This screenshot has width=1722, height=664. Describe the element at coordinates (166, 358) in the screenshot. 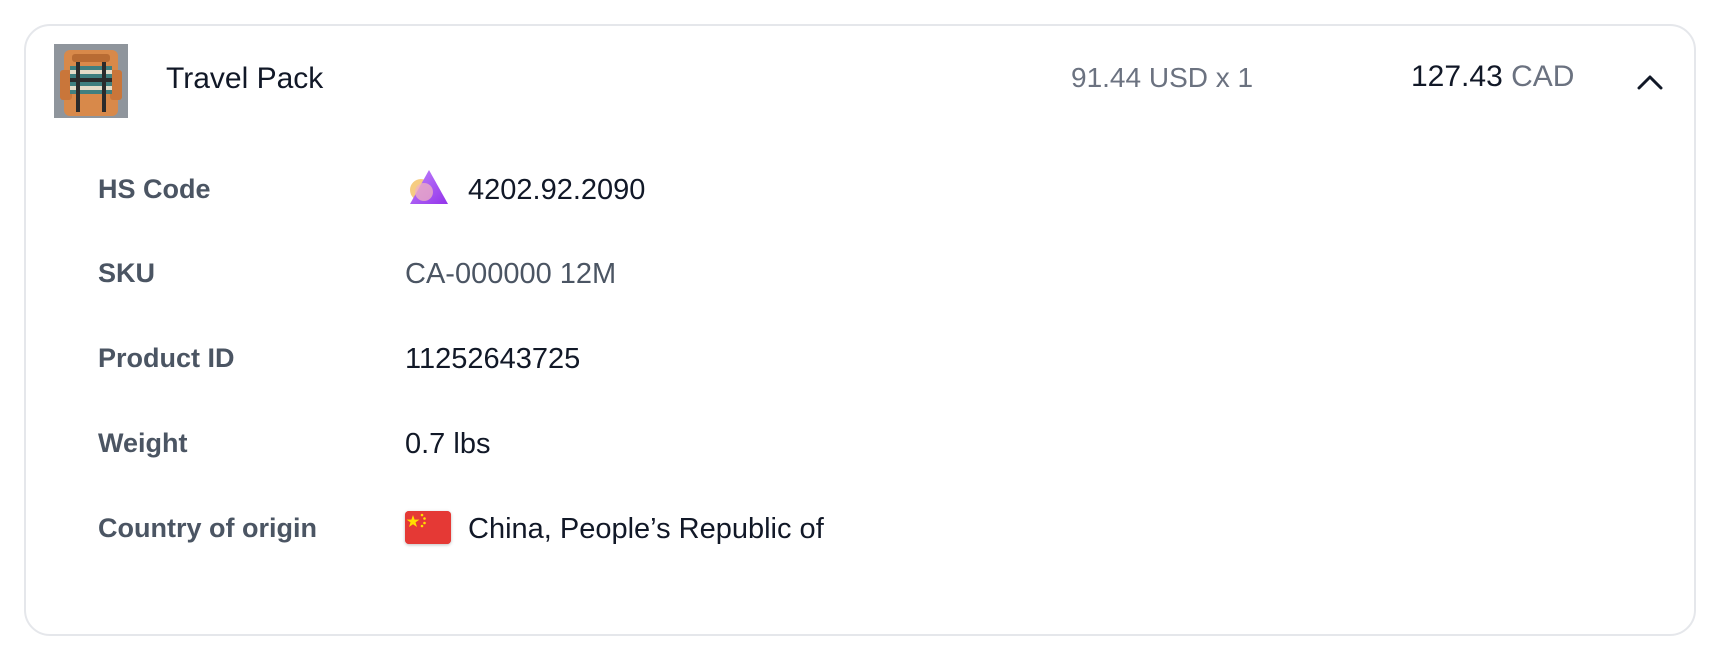

I see `product-id-label: Product ID` at that location.